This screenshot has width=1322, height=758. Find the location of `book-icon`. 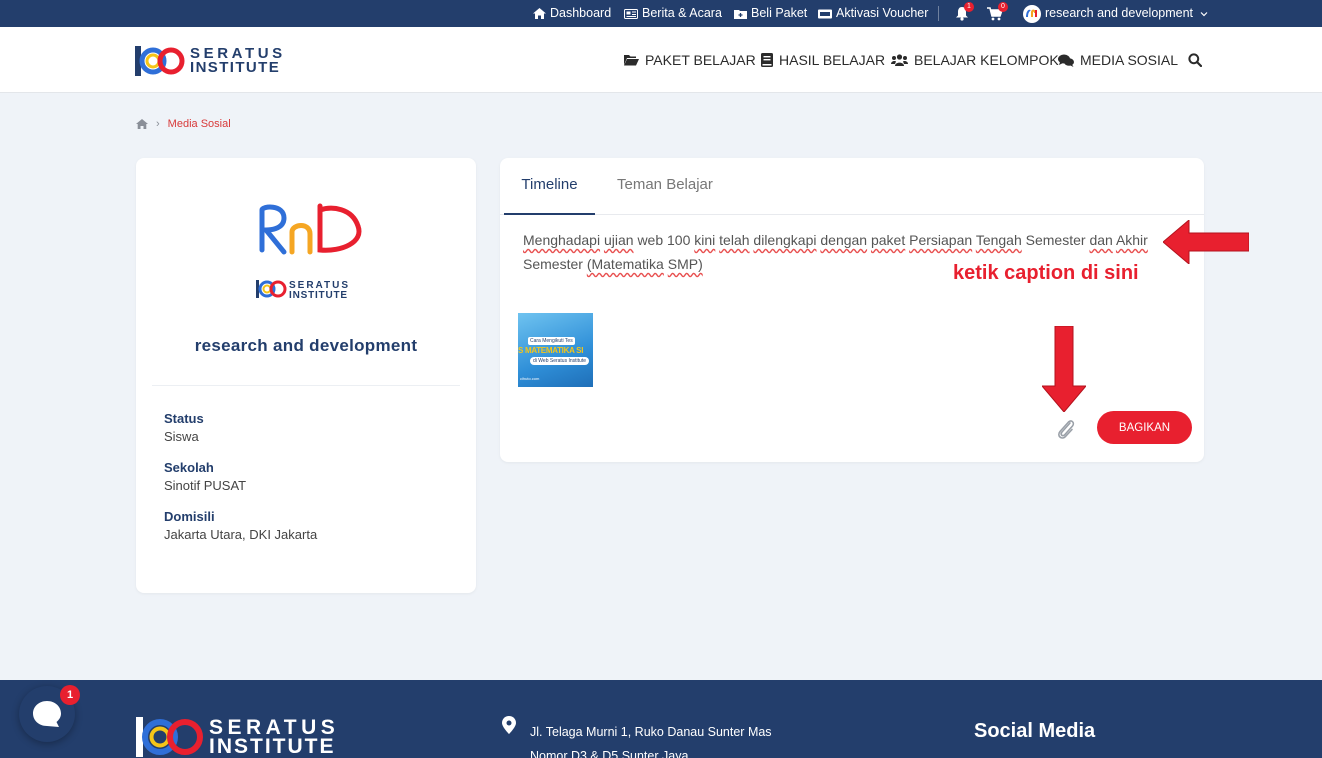

book-icon is located at coordinates (767, 60).